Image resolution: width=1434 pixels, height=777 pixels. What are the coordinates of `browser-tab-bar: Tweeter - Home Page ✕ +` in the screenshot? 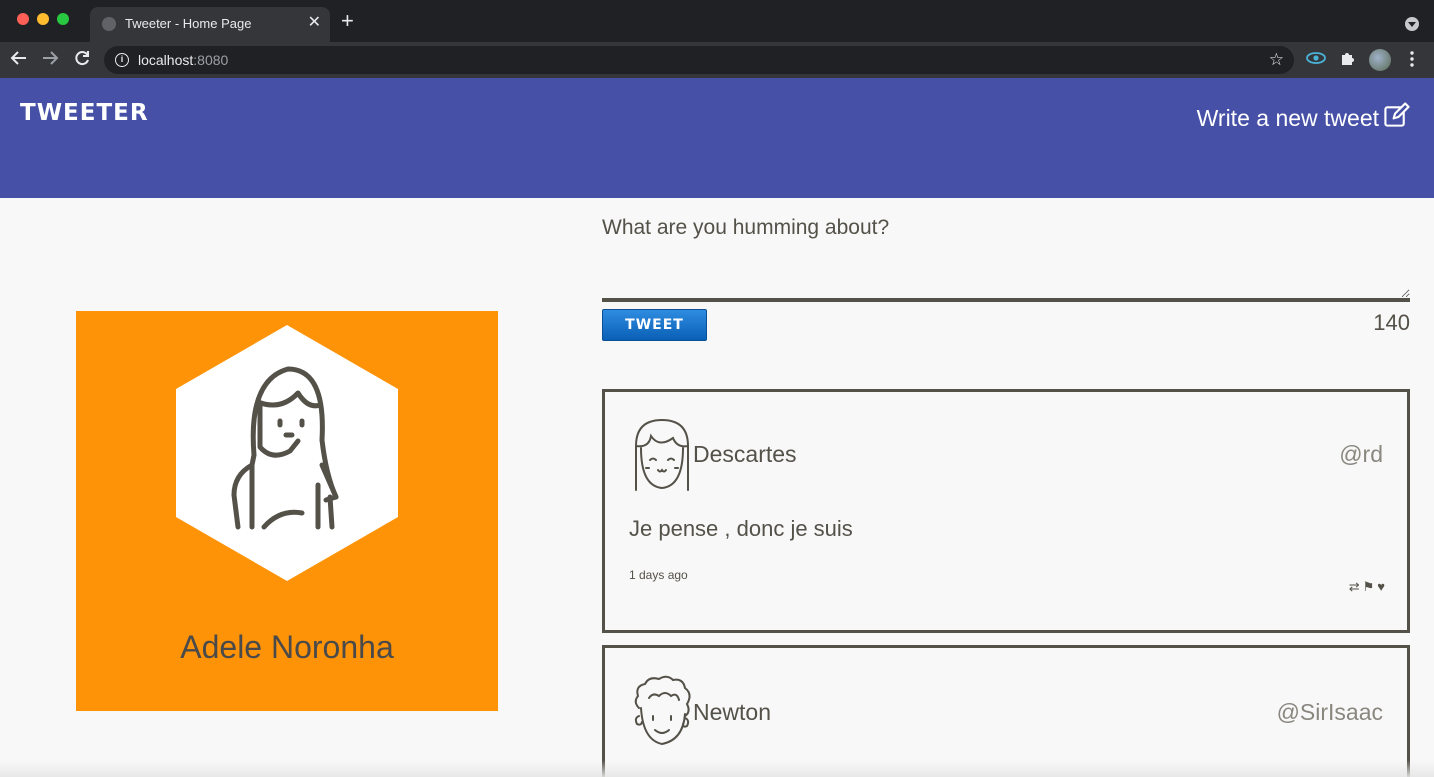 It's located at (717, 21).